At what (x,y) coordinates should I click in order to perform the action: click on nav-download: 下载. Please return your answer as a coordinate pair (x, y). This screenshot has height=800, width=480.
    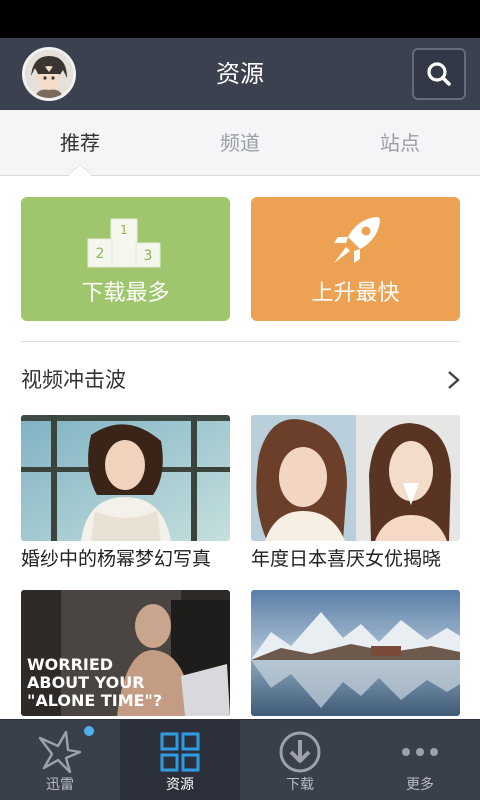
    Looking at the image, I should click on (300, 760).